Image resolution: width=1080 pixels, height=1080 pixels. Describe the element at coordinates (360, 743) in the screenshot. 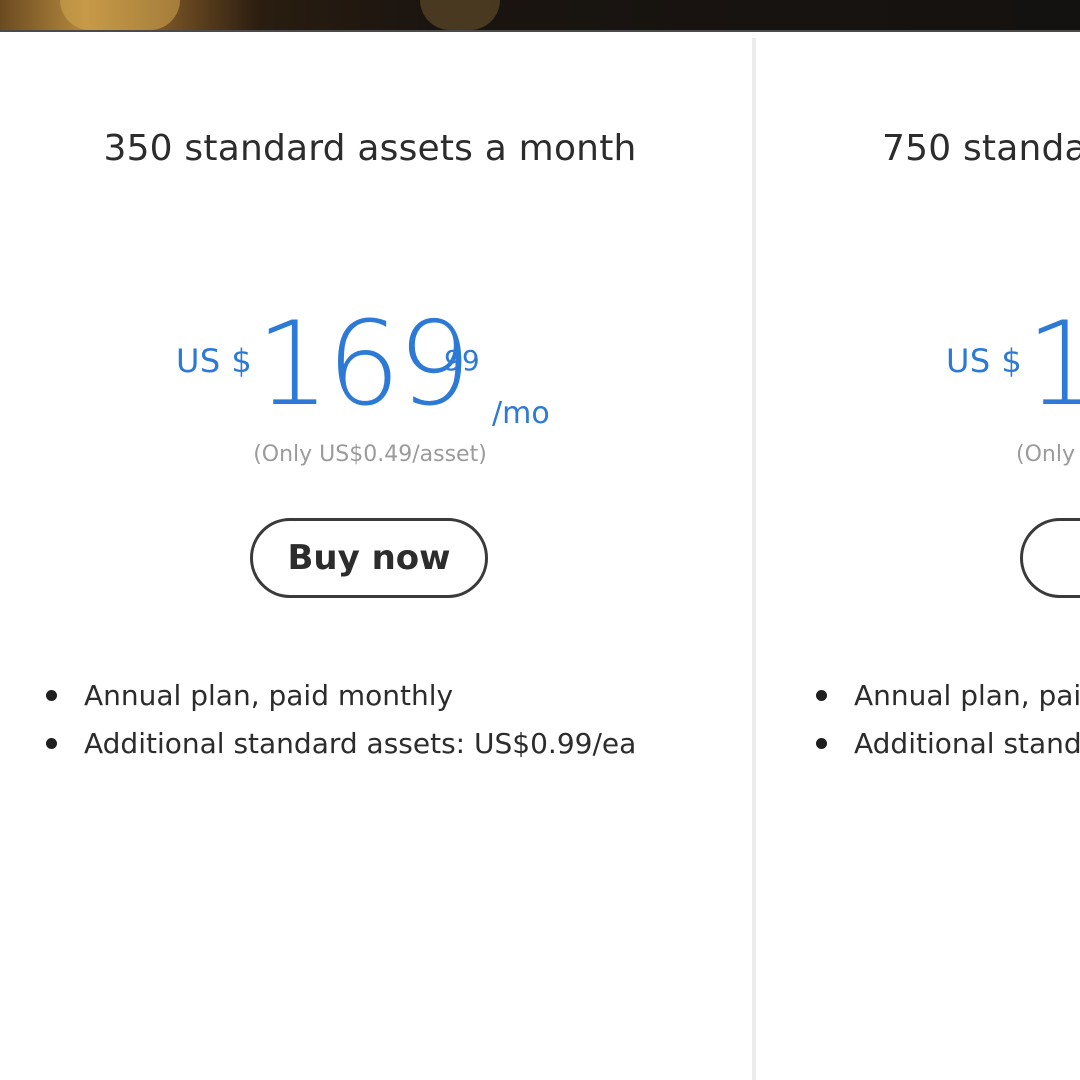

I see `feature-text: Additional standard assets: US$0.99/ea` at that location.